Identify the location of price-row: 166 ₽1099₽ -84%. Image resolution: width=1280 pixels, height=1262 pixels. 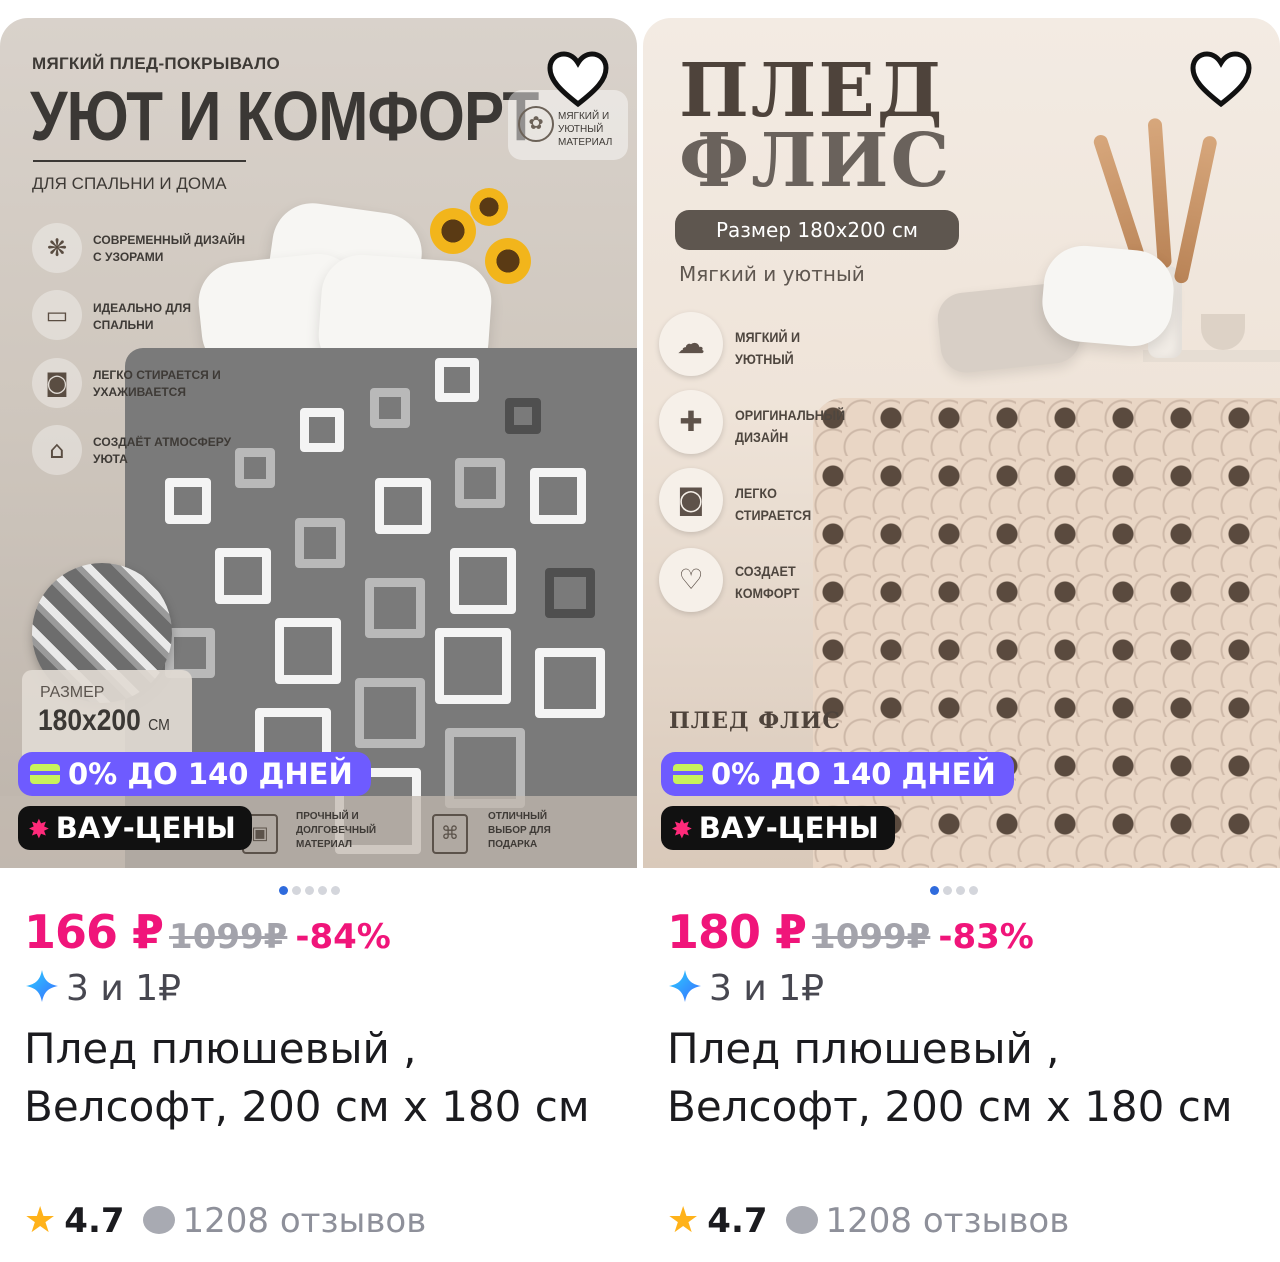
(207, 932).